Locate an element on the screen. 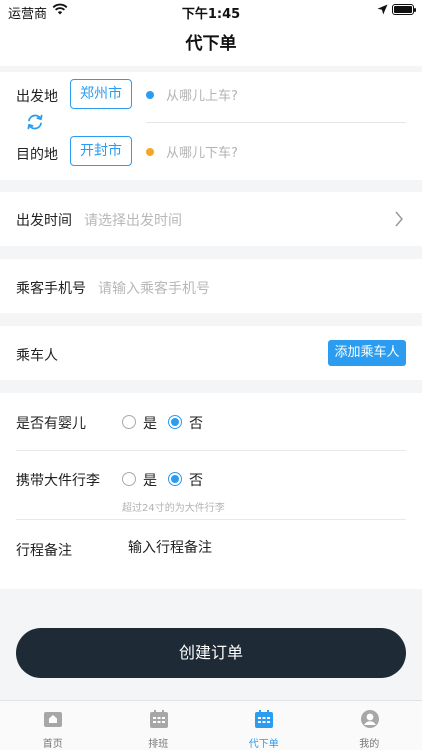  pickup-dot is located at coordinates (150, 95).